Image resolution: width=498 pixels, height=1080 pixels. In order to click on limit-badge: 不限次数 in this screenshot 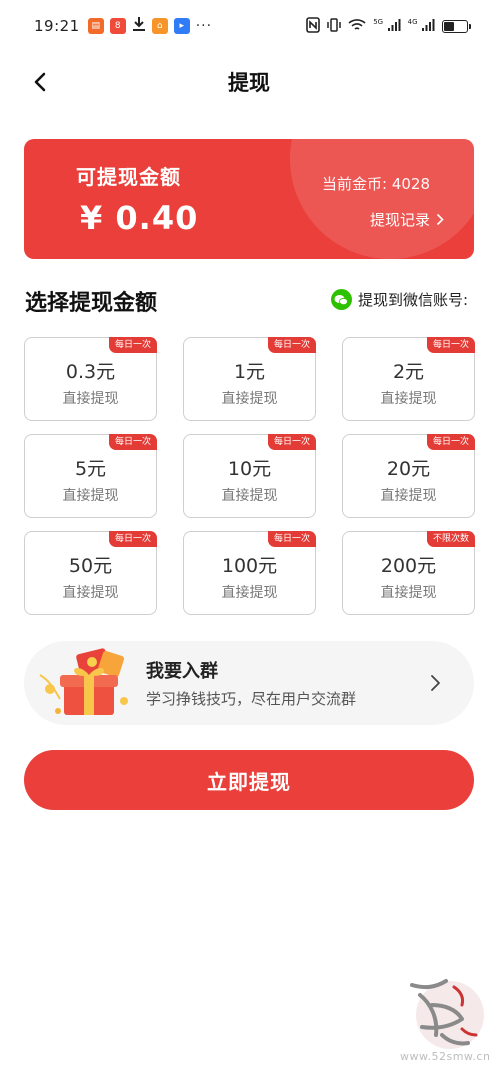, I will do `click(450, 539)`.